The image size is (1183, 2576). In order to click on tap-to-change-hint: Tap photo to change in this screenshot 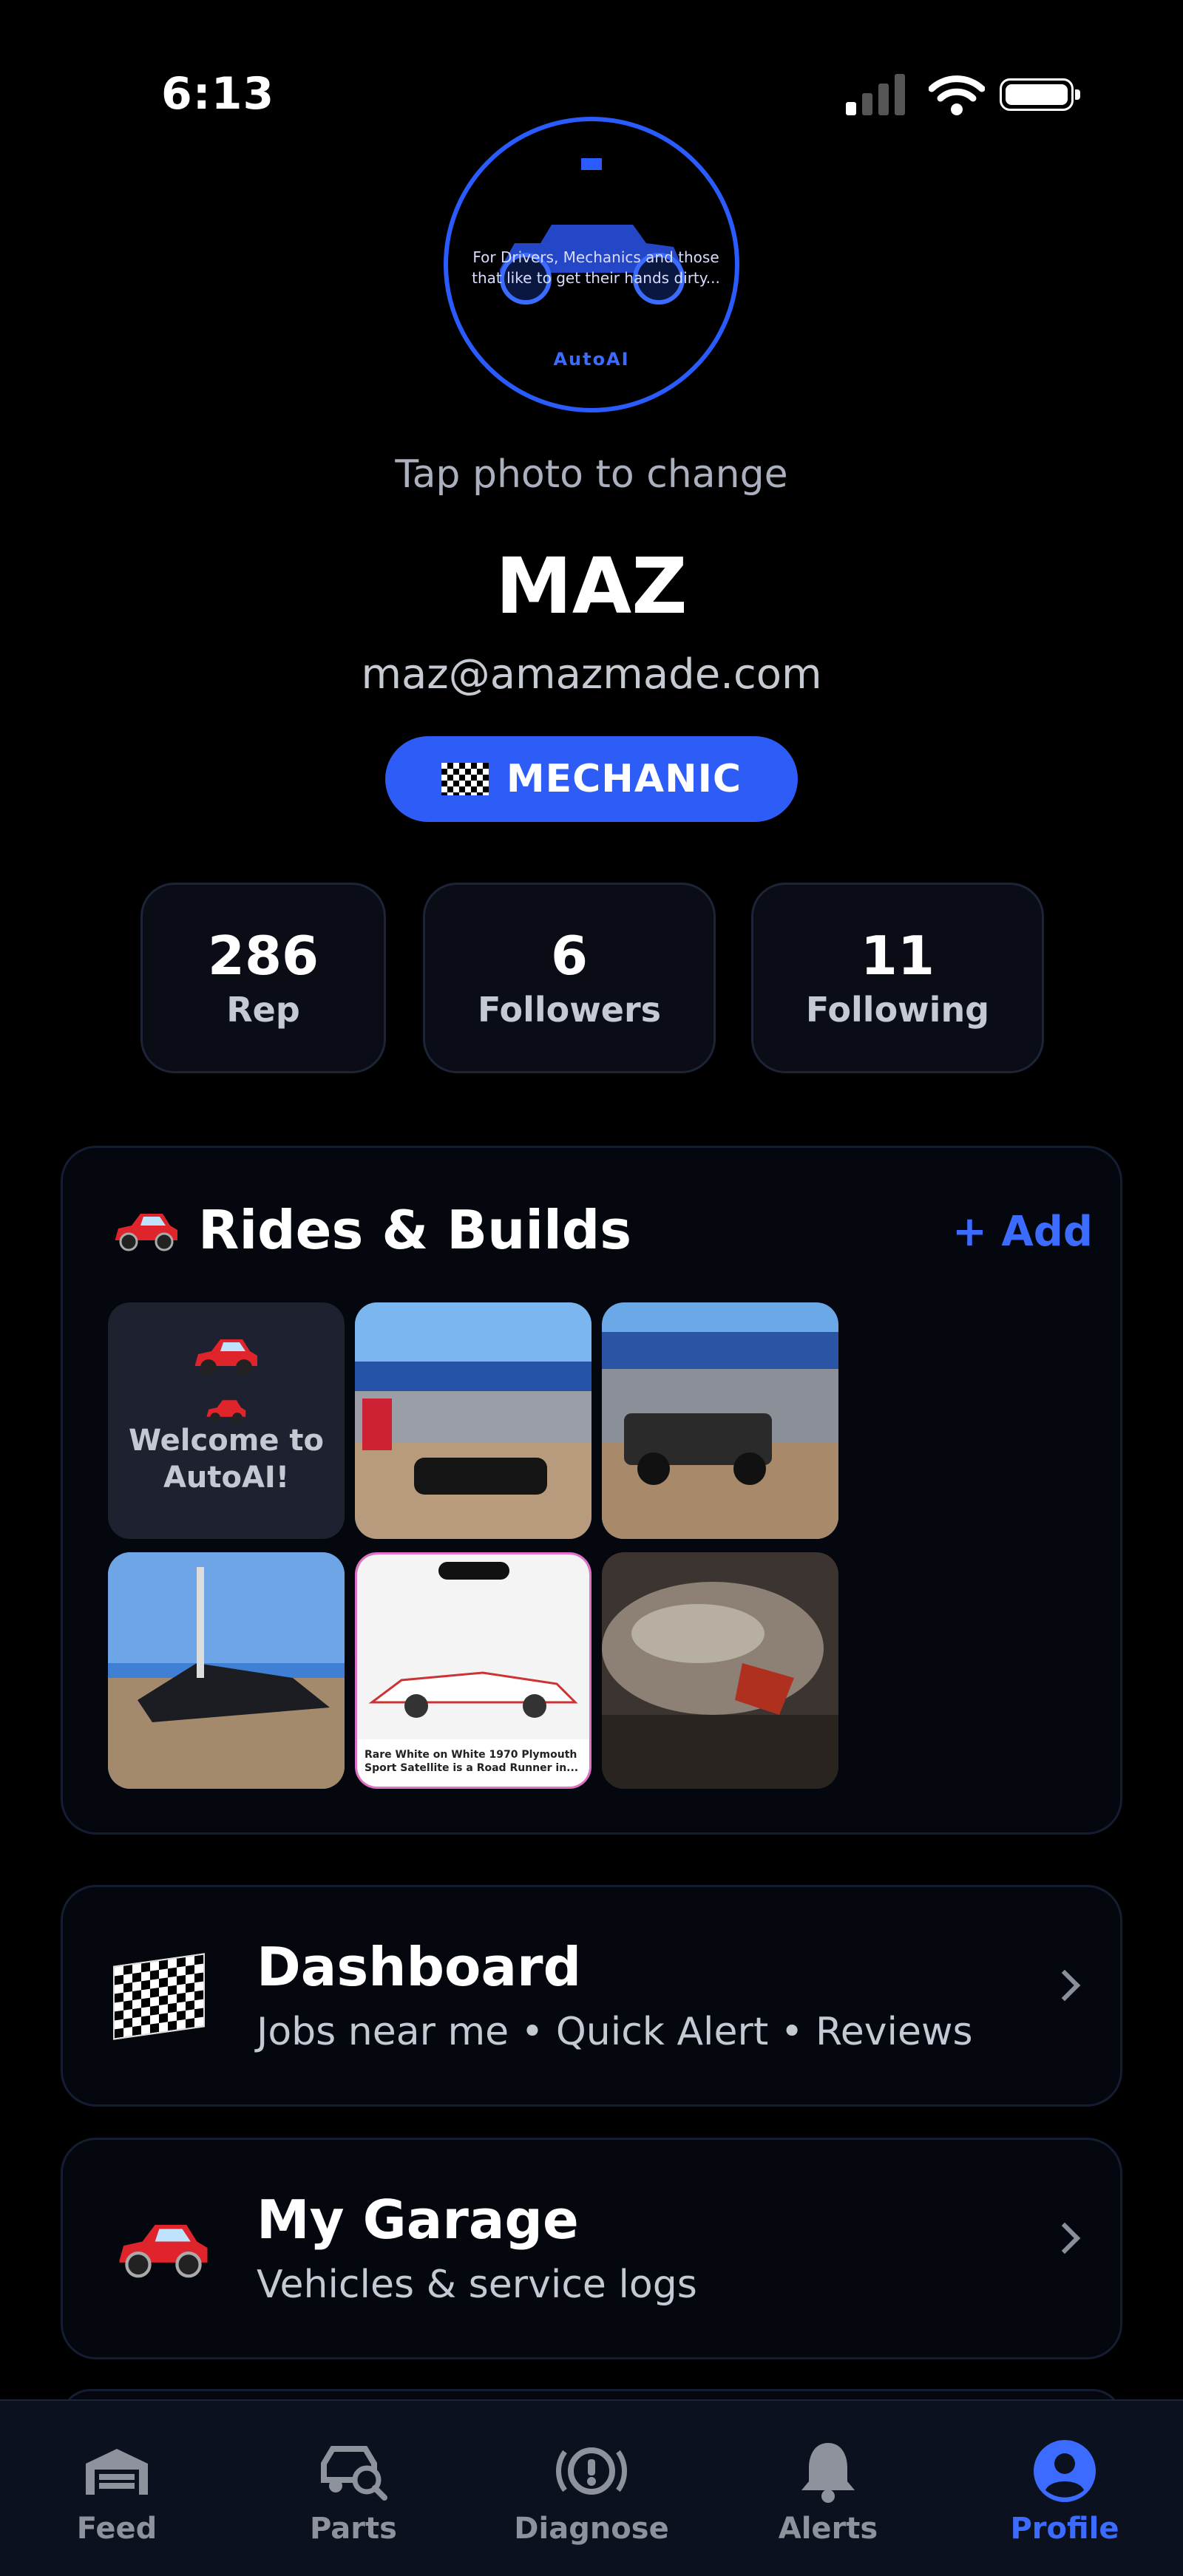, I will do `click(591, 474)`.